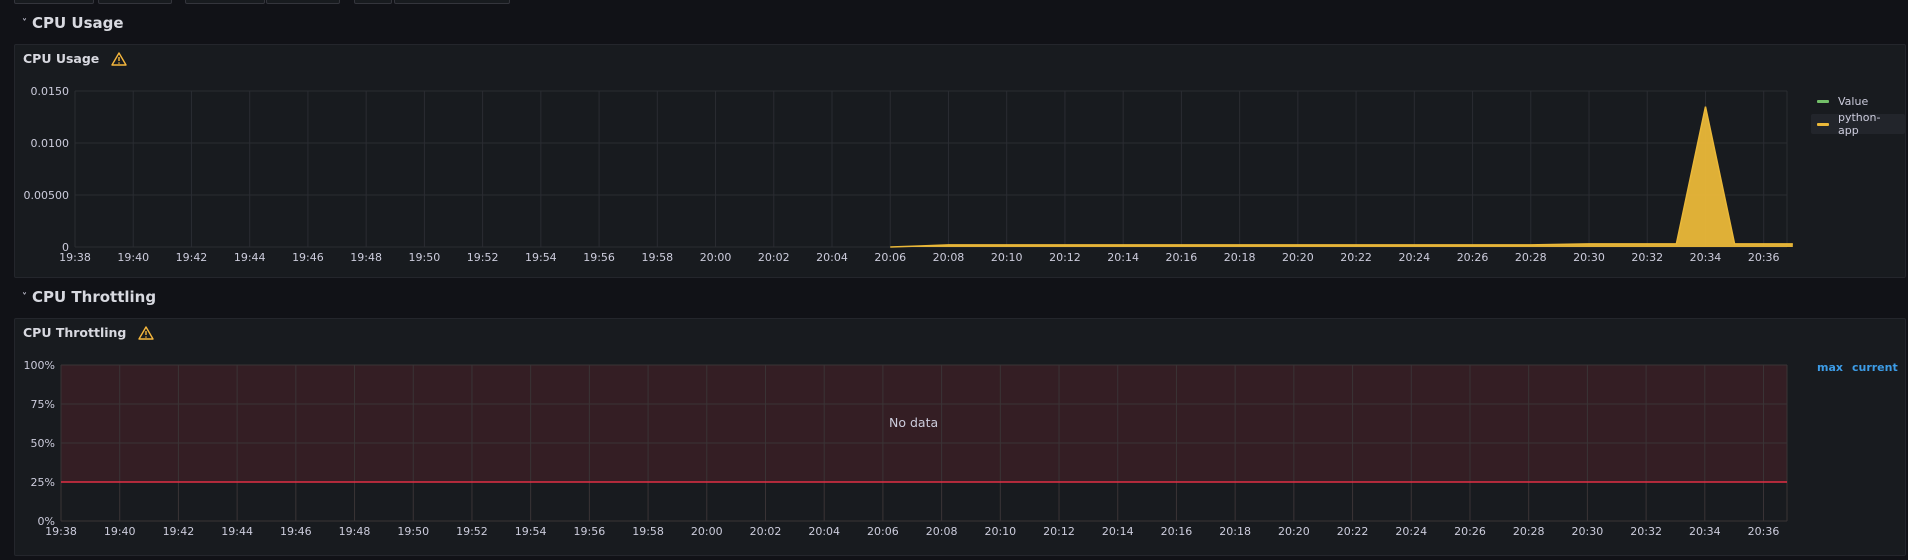 This screenshot has width=1908, height=560. What do you see at coordinates (1830, 367) in the screenshot?
I see `legend-column-max: max` at bounding box center [1830, 367].